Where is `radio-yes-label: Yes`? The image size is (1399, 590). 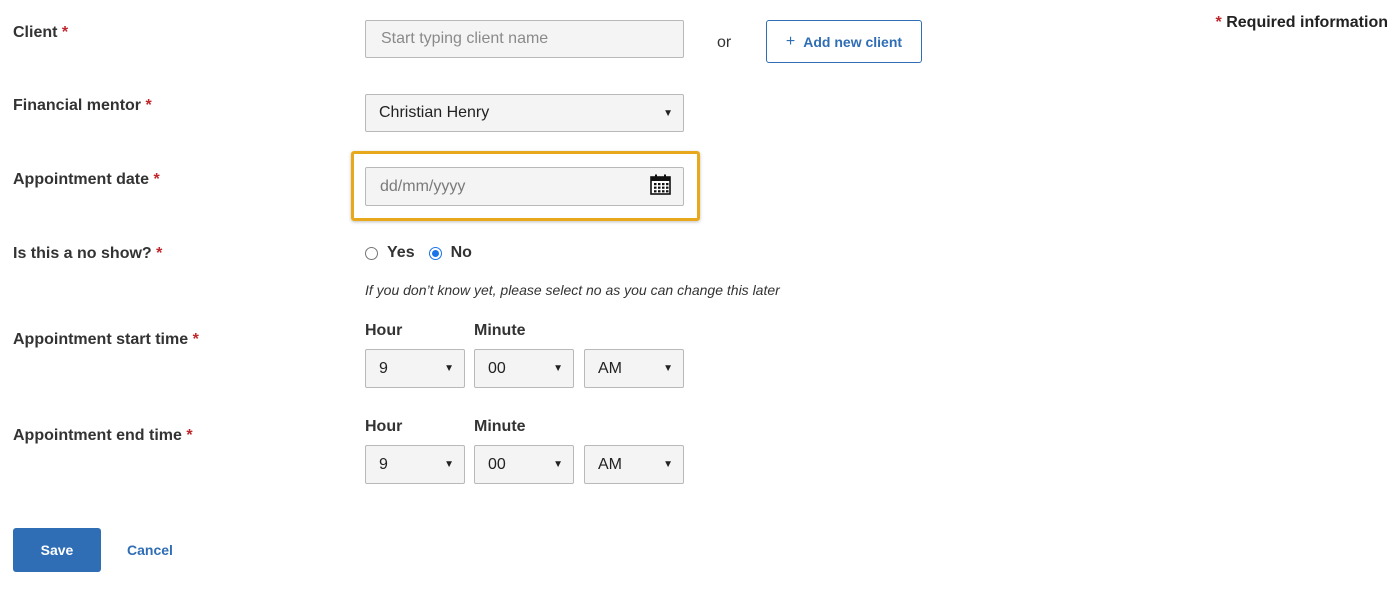 radio-yes-label: Yes is located at coordinates (401, 252).